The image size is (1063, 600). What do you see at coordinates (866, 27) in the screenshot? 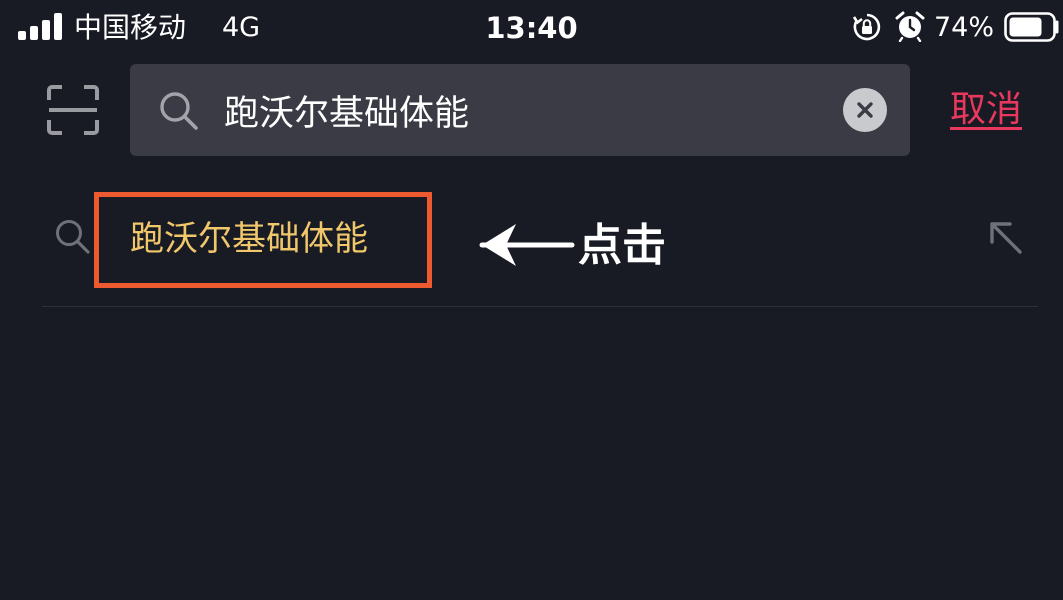
I see `rotation-lock-icon` at bounding box center [866, 27].